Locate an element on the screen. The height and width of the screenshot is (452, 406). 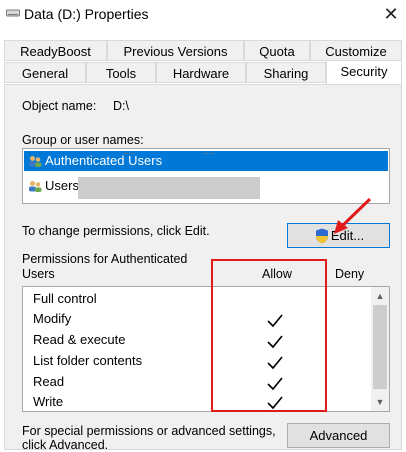
permission-row-full-control: Full control is located at coordinates (65, 299).